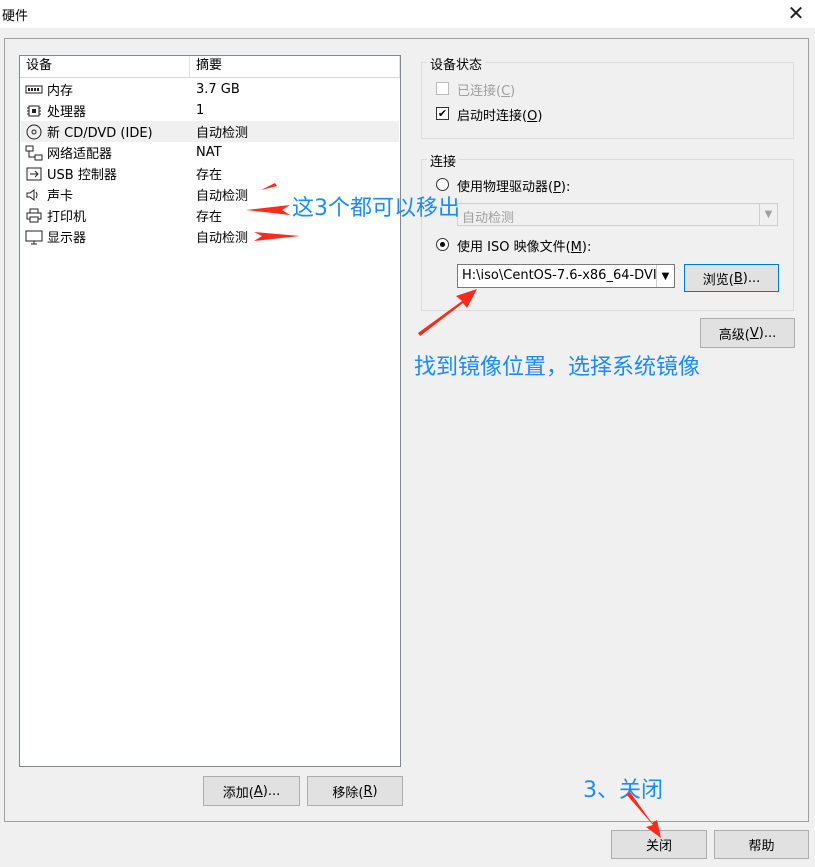 The height and width of the screenshot is (867, 815). I want to click on device-row-cpu: 处理器 1, so click(210, 110).